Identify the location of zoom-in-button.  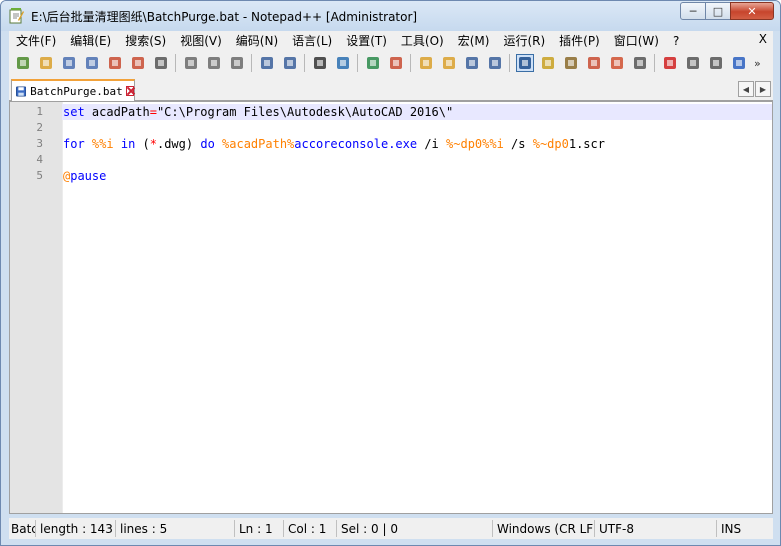
(373, 63).